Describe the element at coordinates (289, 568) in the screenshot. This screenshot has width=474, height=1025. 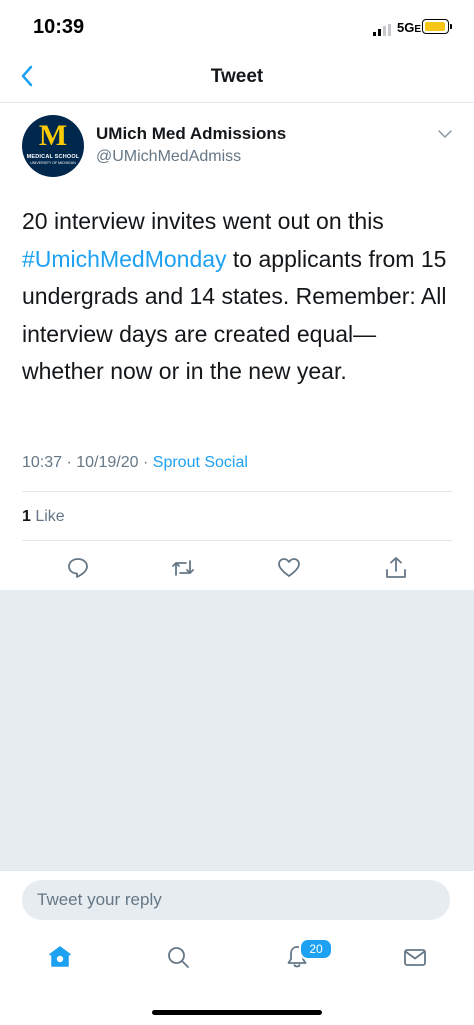
I see `like-icon` at that location.